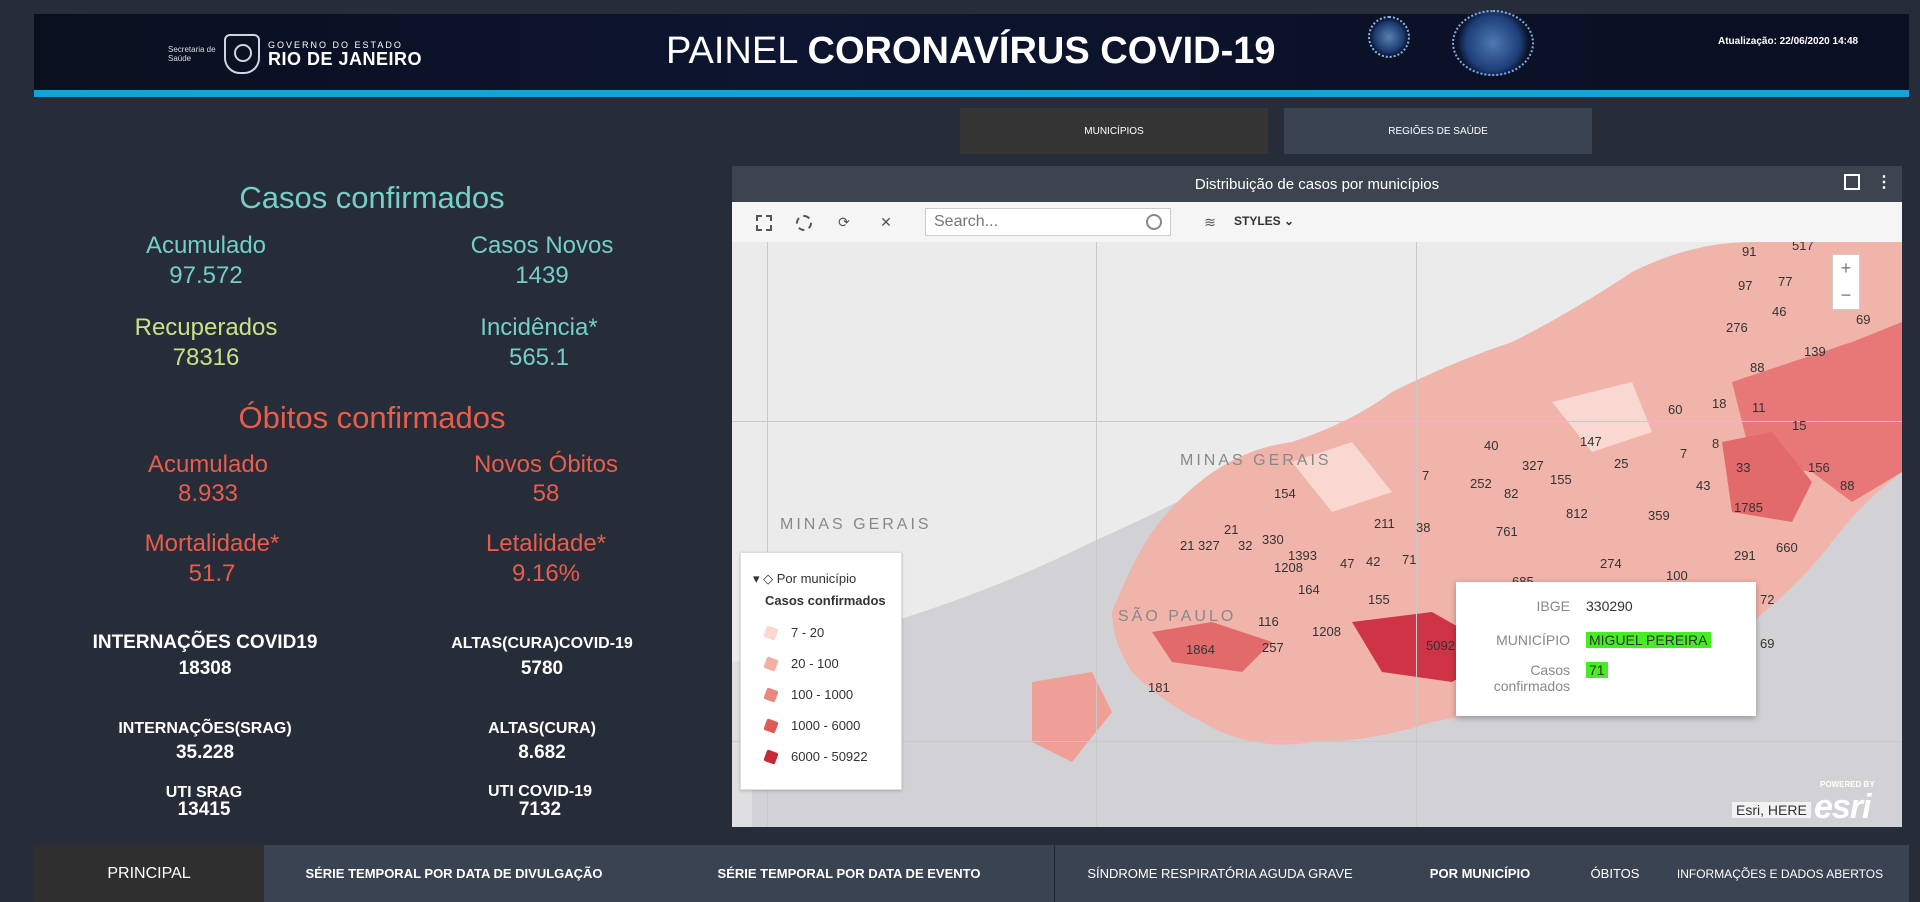 The image size is (1920, 902). What do you see at coordinates (1561, 479) in the screenshot?
I see `municipality-value: 155` at bounding box center [1561, 479].